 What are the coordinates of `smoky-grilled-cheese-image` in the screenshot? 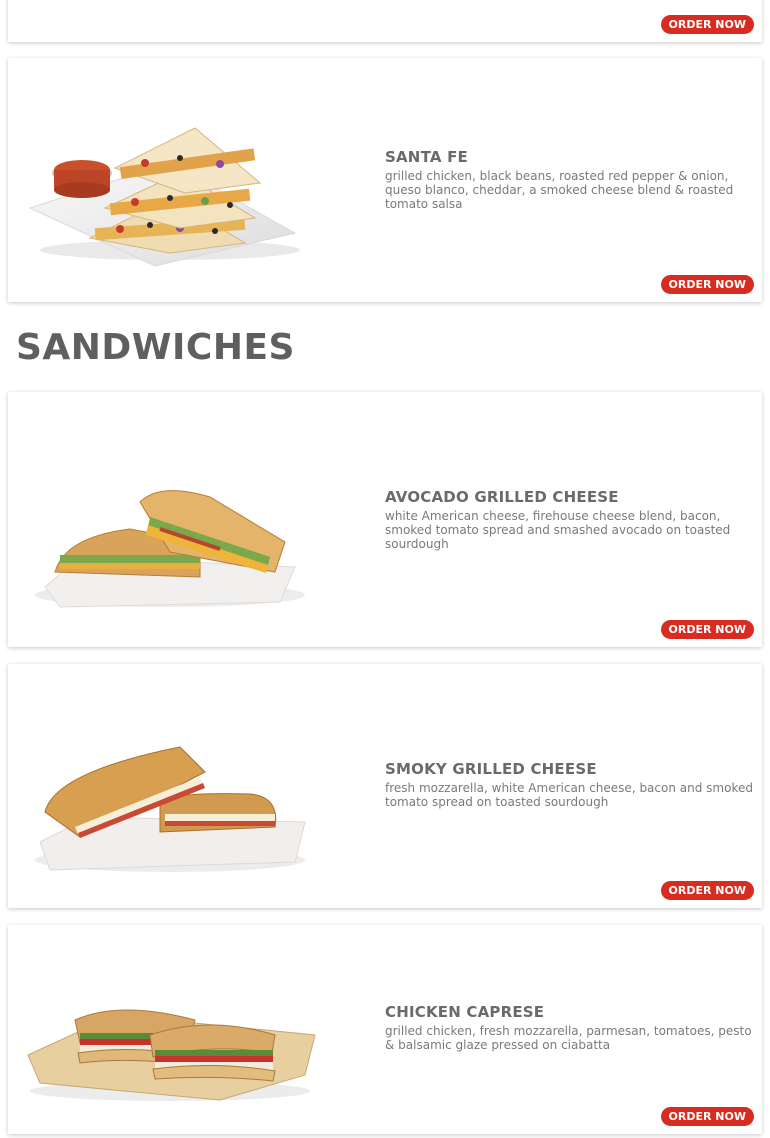 It's located at (170, 789).